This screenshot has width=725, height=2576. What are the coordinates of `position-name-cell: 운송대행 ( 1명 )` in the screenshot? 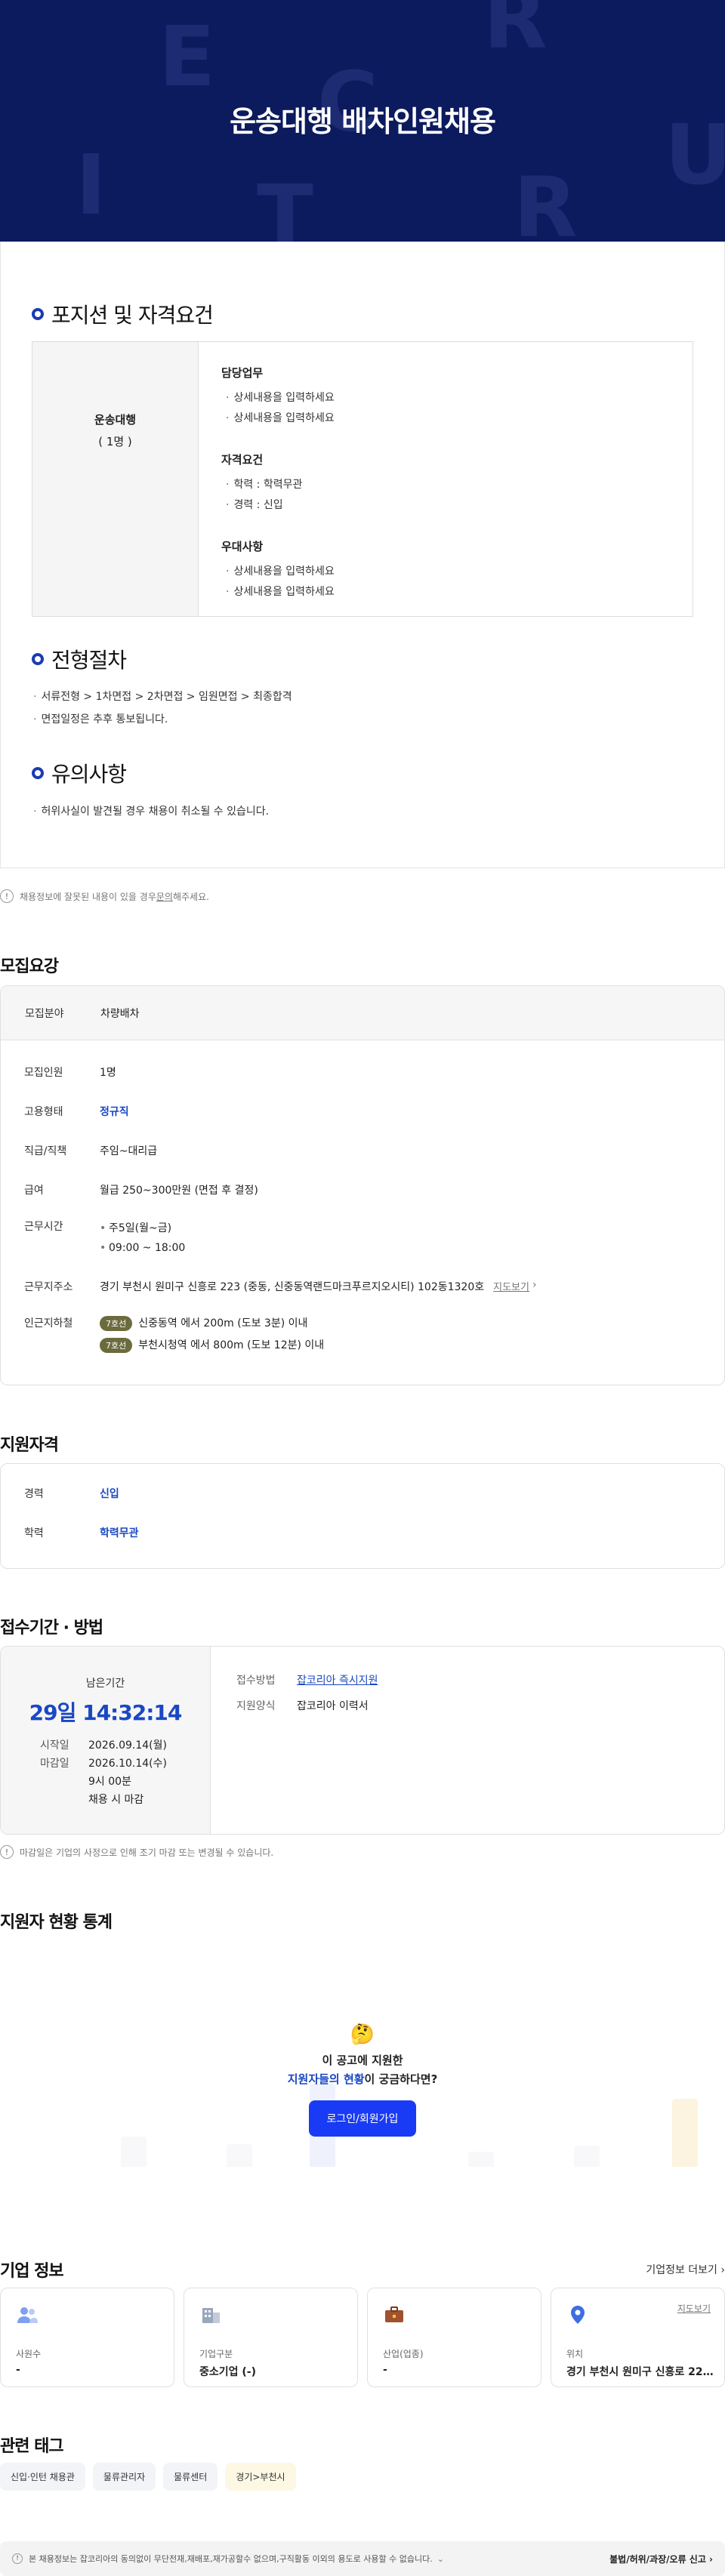 It's located at (115, 479).